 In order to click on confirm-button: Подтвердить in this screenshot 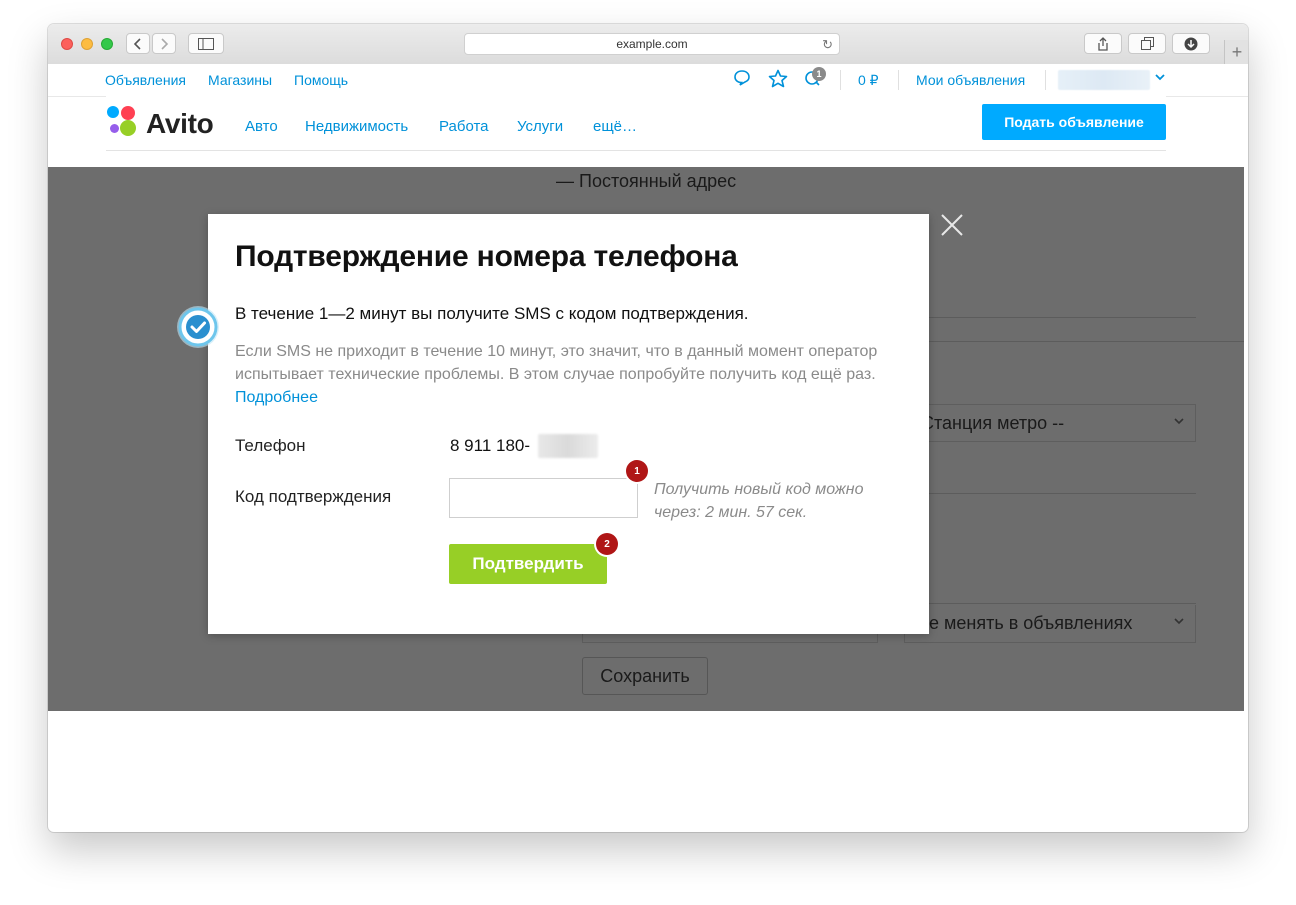, I will do `click(528, 564)`.